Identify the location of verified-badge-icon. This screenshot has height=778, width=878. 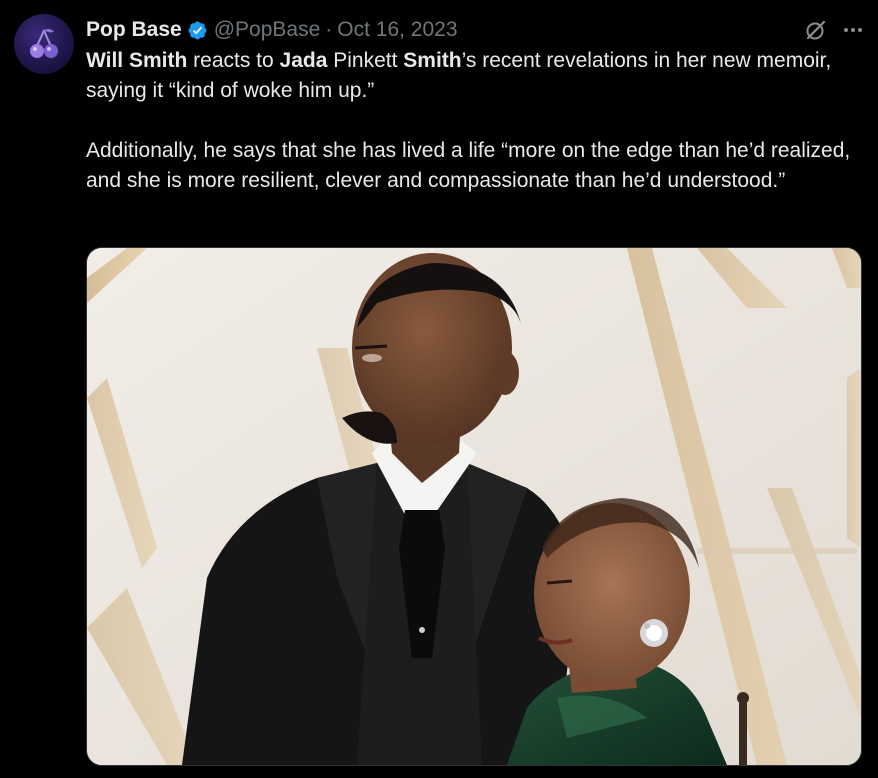
(197, 30).